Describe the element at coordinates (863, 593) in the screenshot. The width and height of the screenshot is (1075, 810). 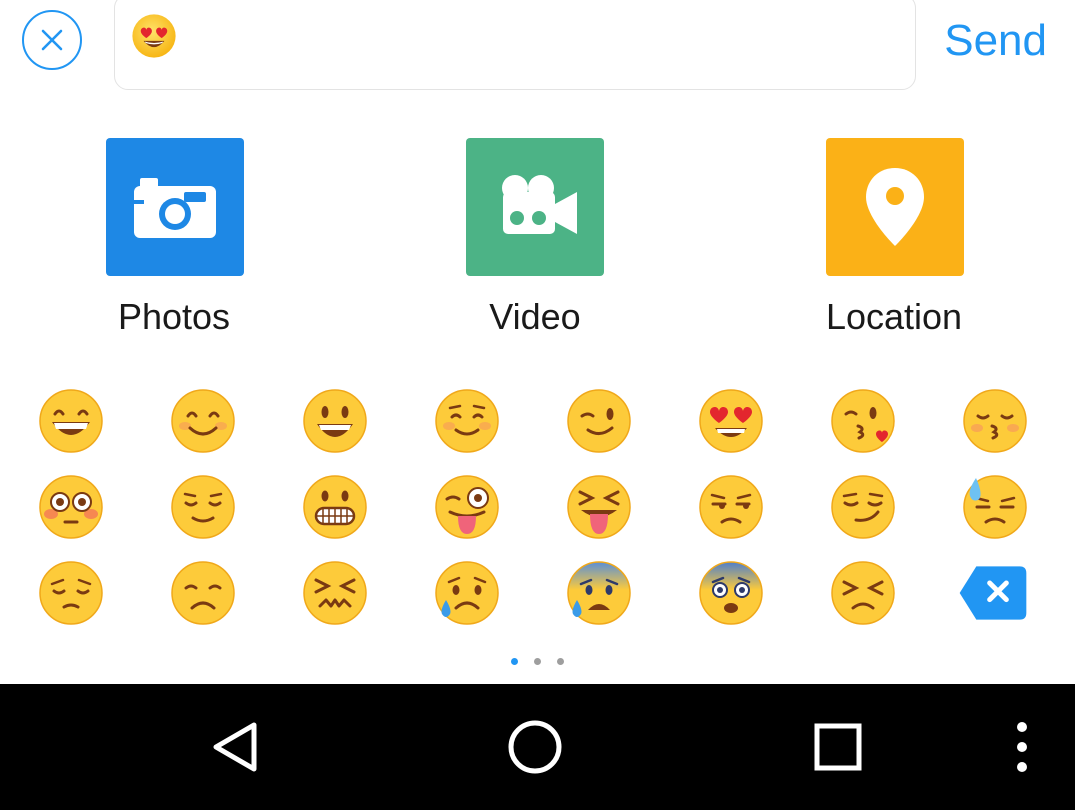
I see `emoji-persevere` at that location.